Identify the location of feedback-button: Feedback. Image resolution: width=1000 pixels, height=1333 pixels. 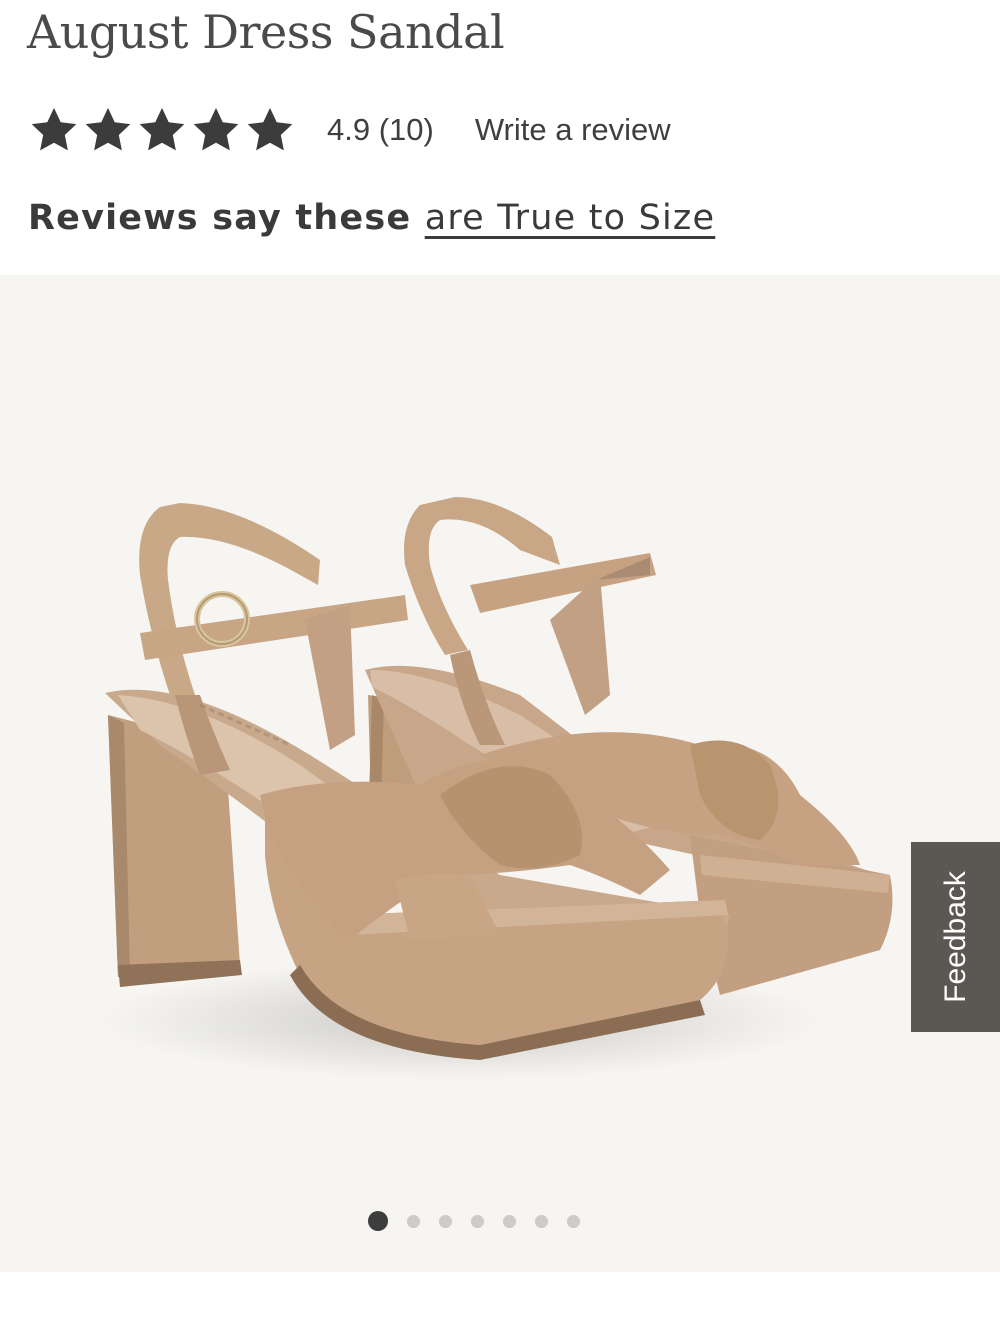
(955, 937).